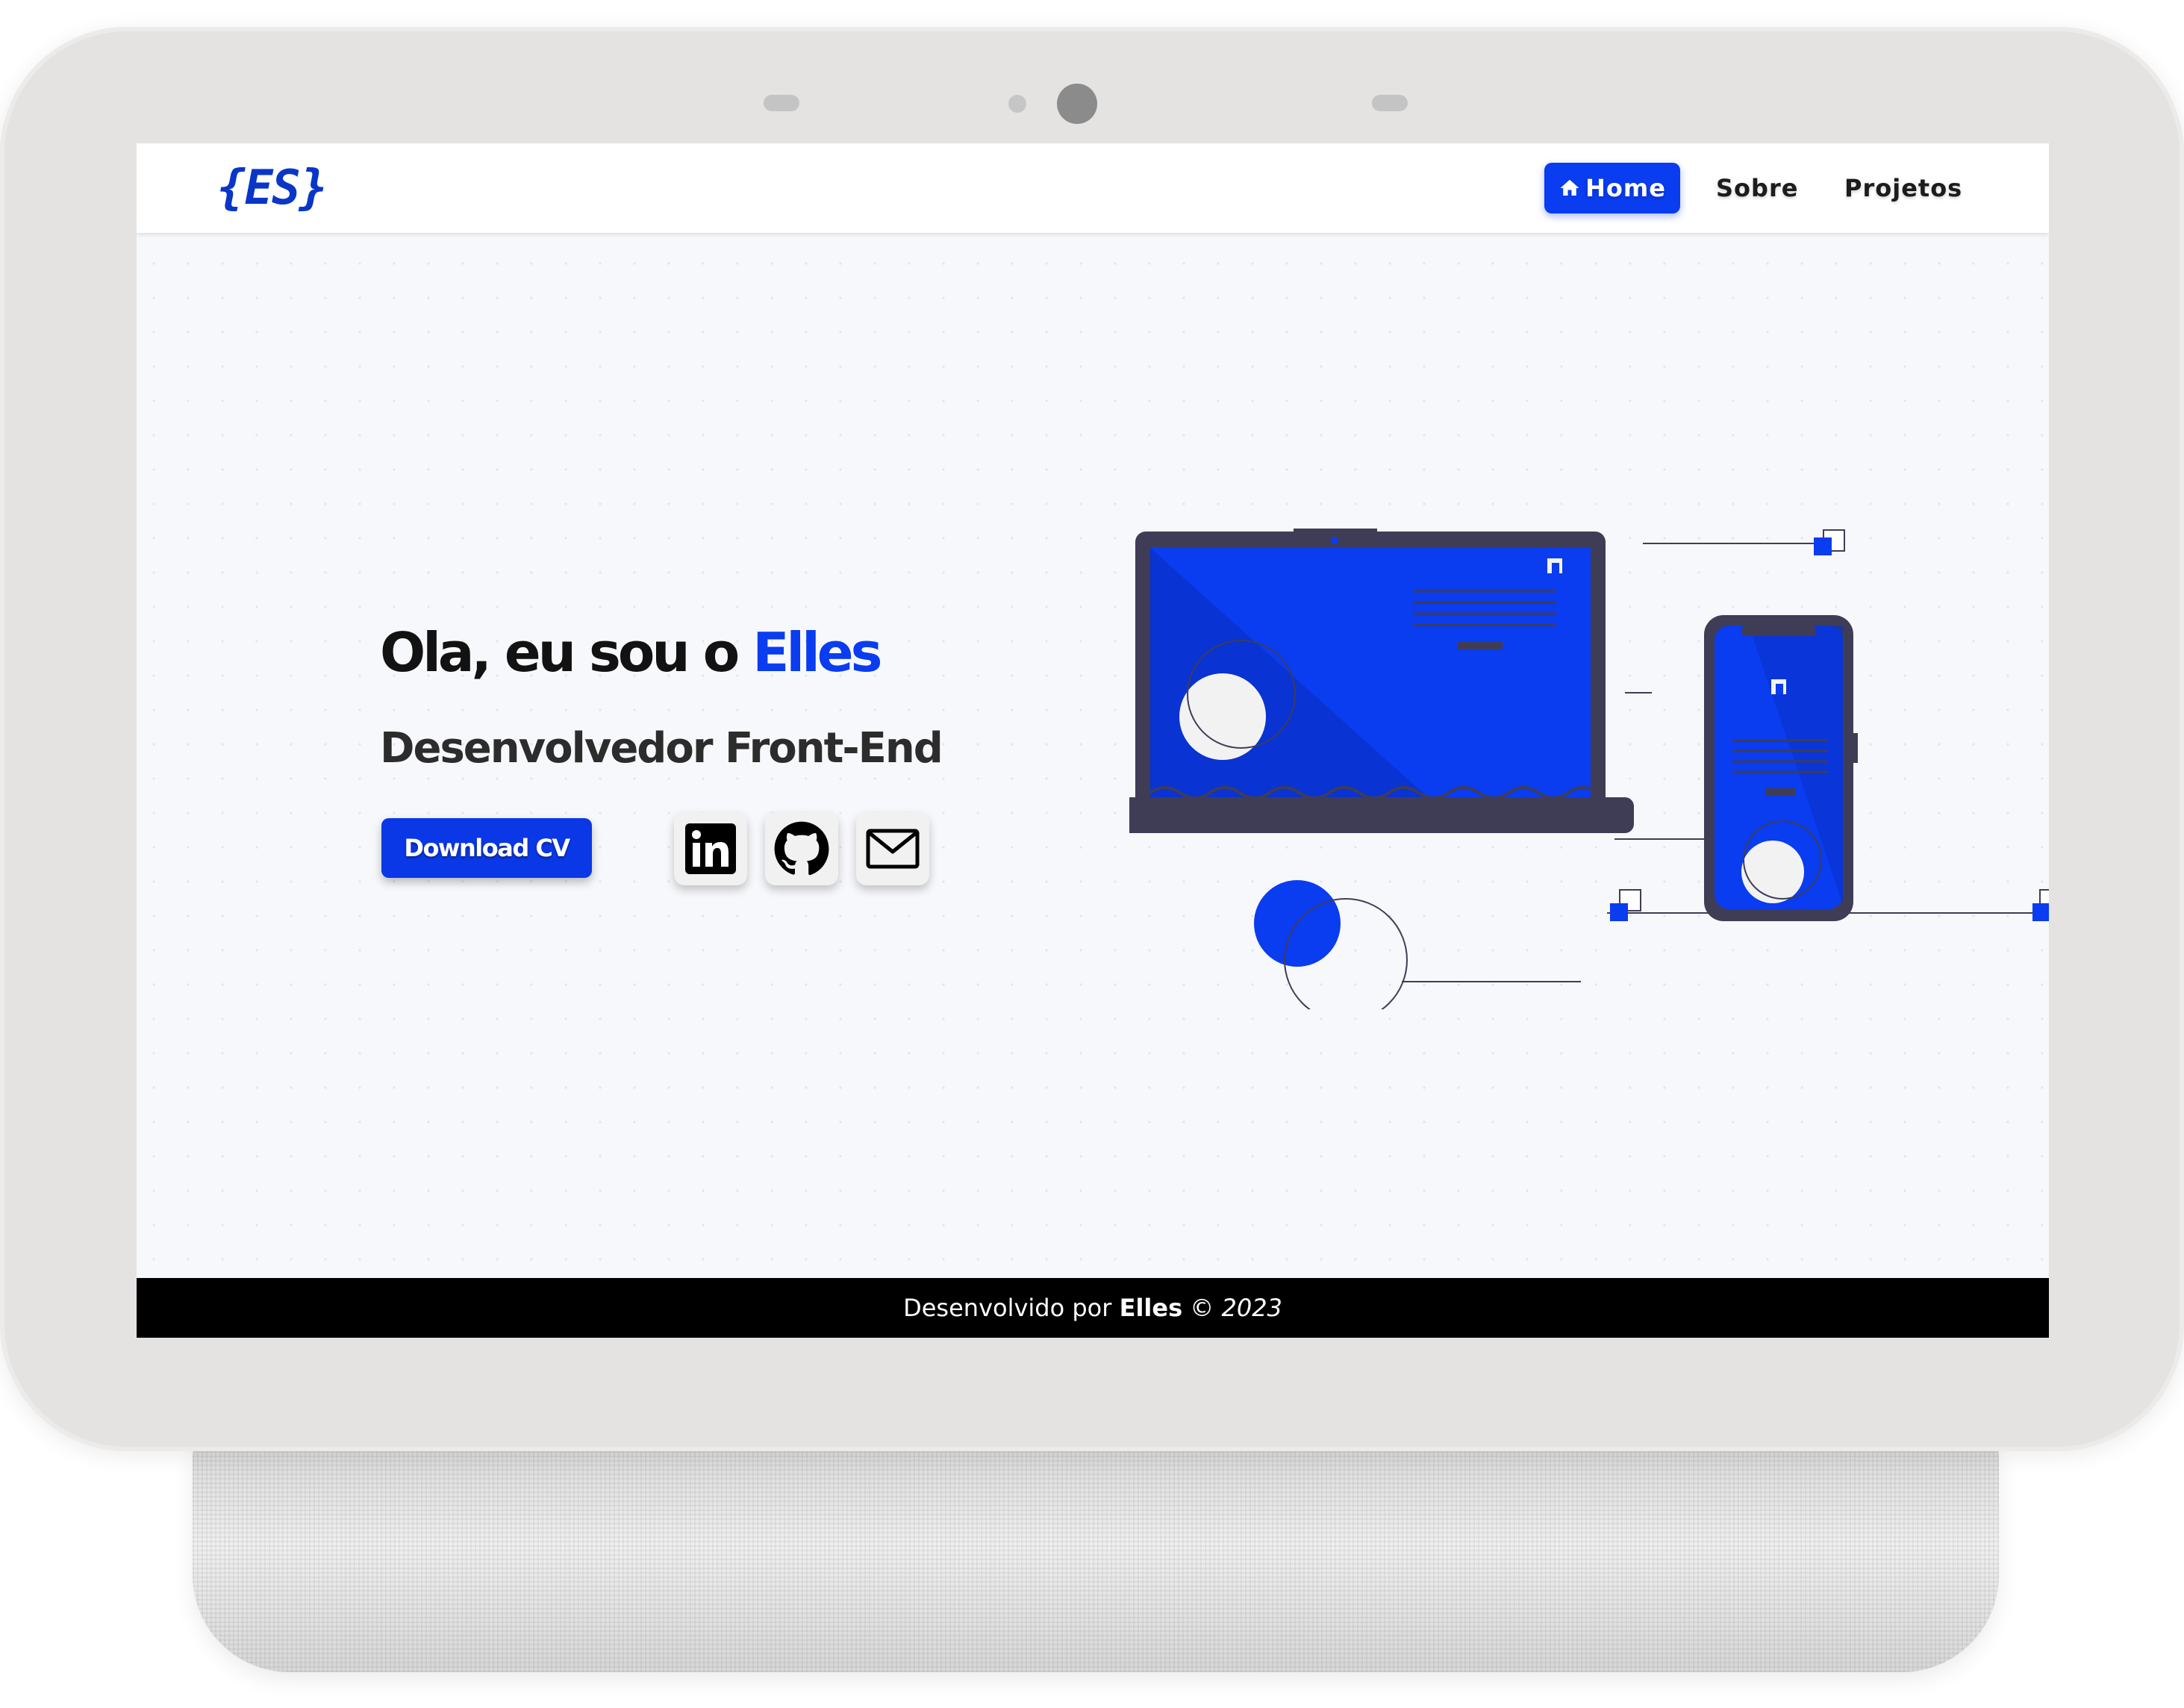  Describe the element at coordinates (1077, 104) in the screenshot. I see `camera` at that location.